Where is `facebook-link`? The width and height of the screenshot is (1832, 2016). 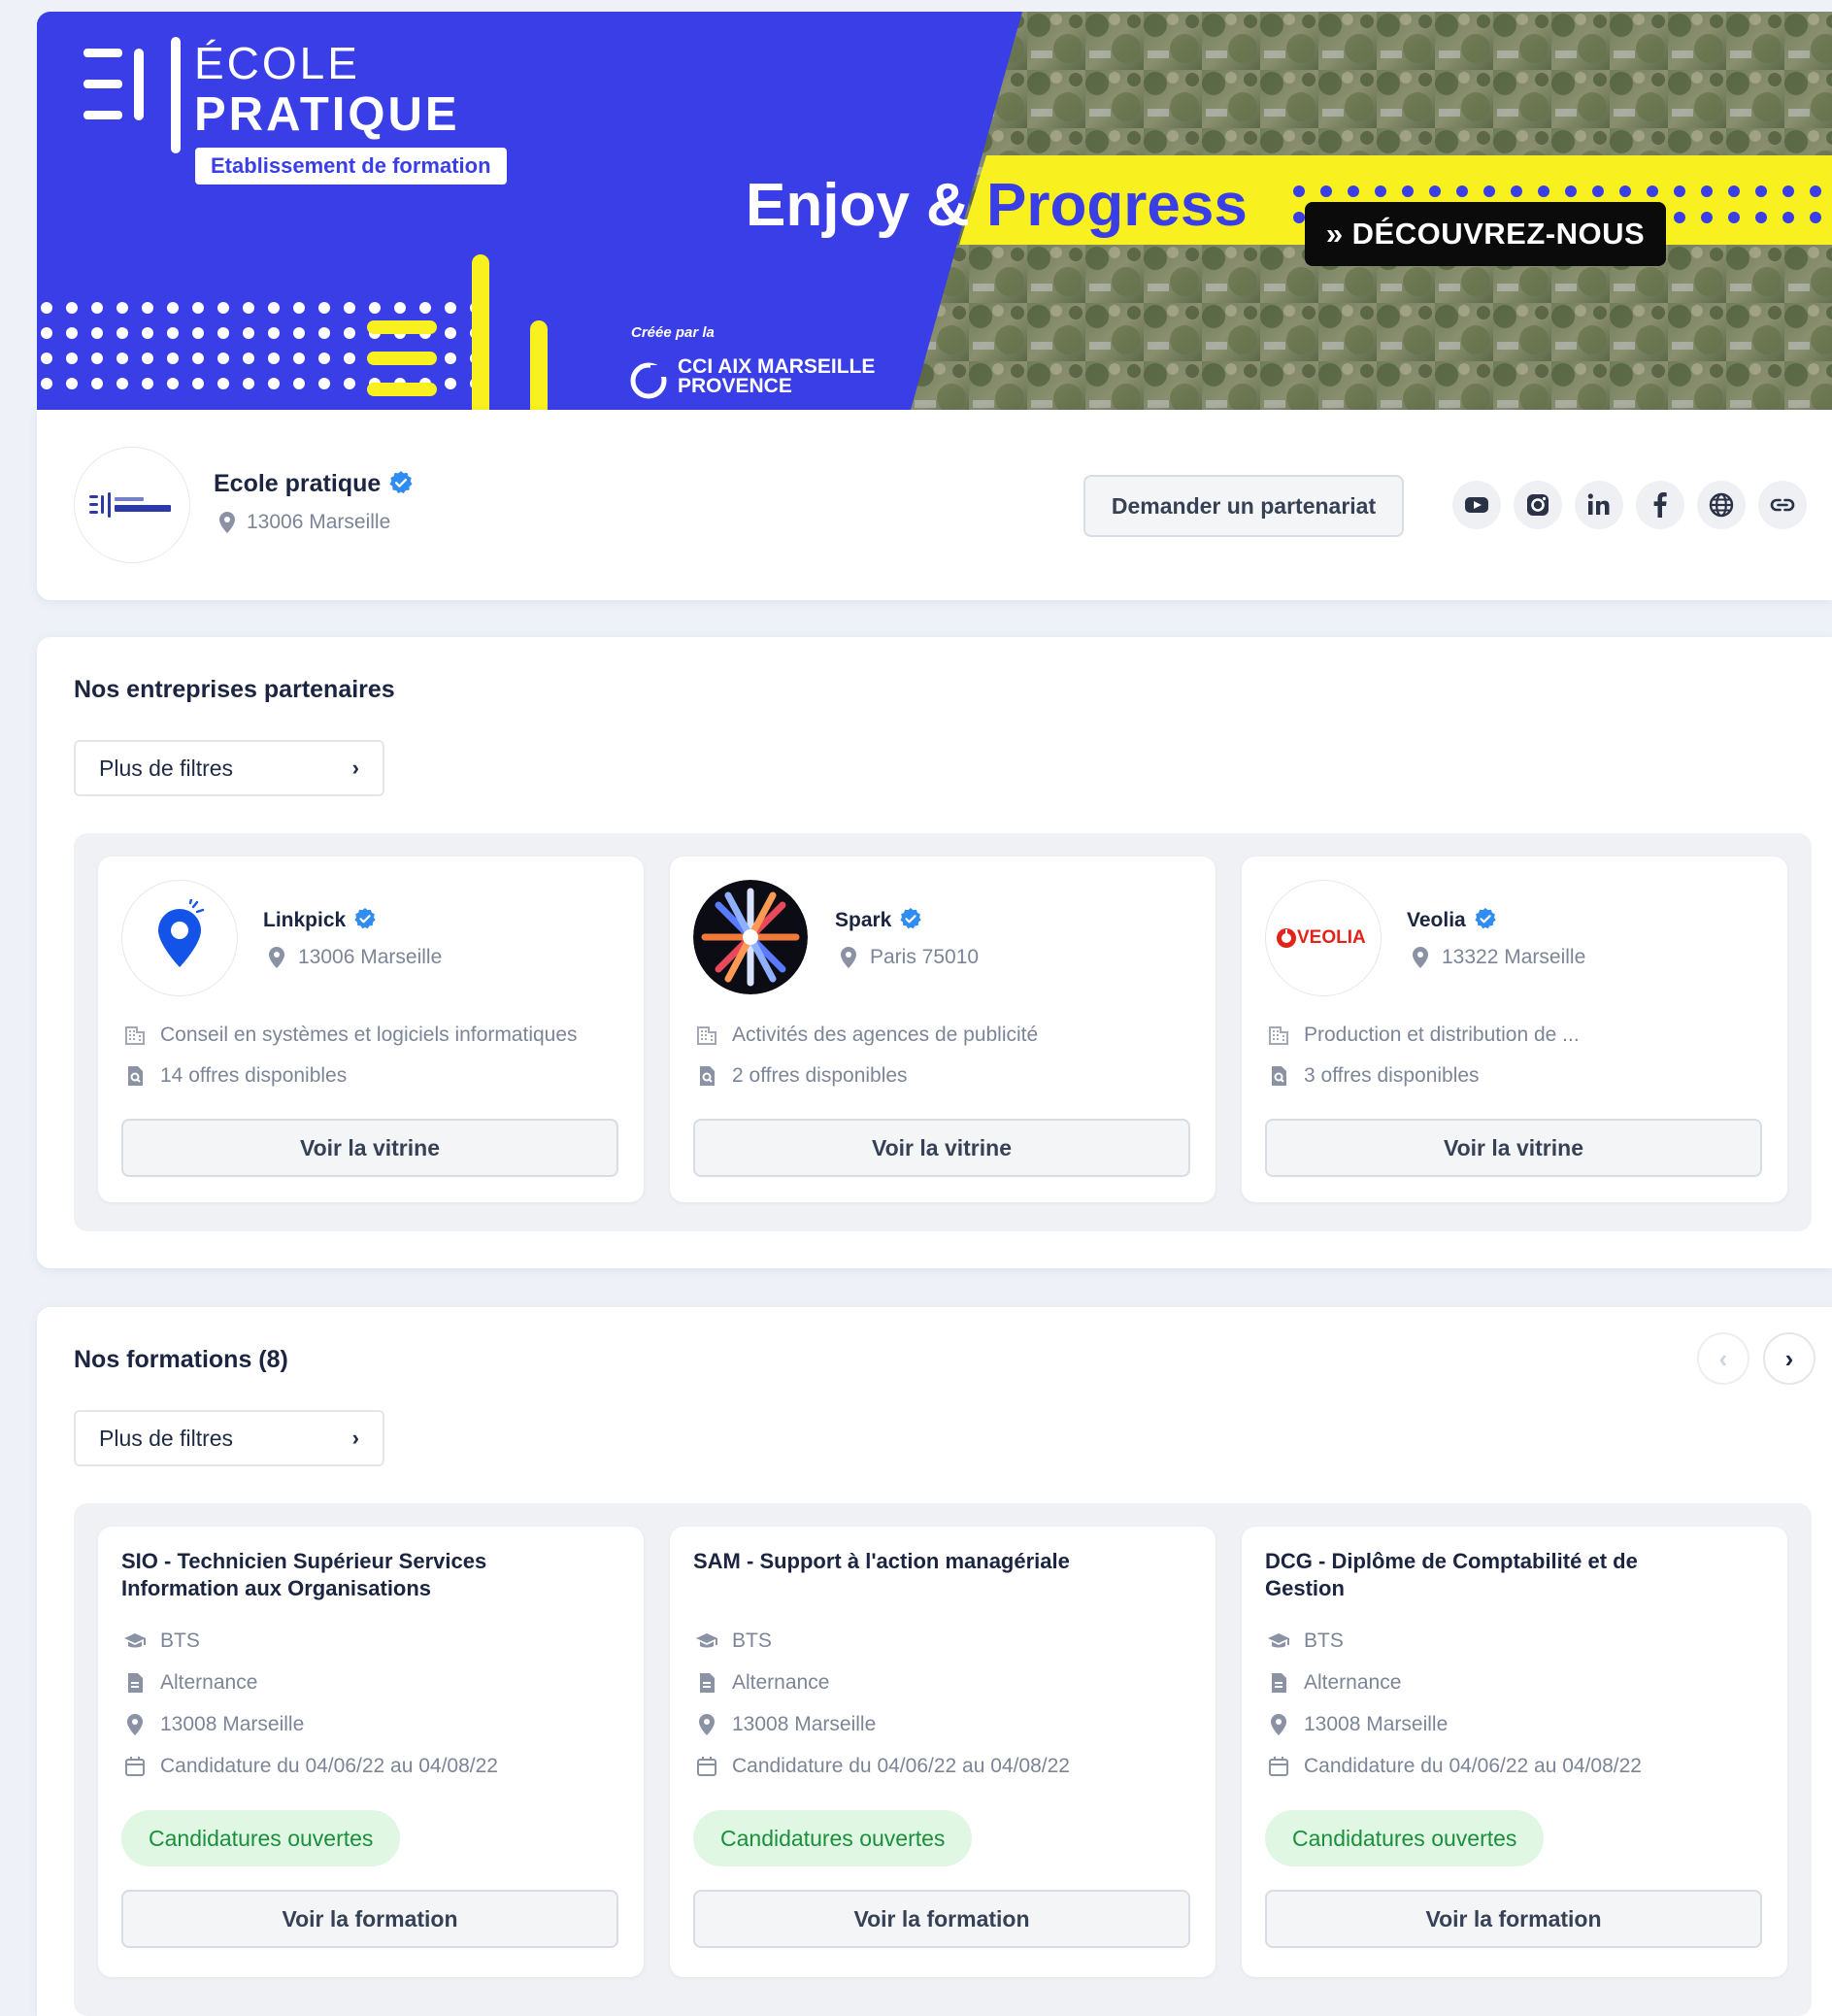 facebook-link is located at coordinates (1660, 505).